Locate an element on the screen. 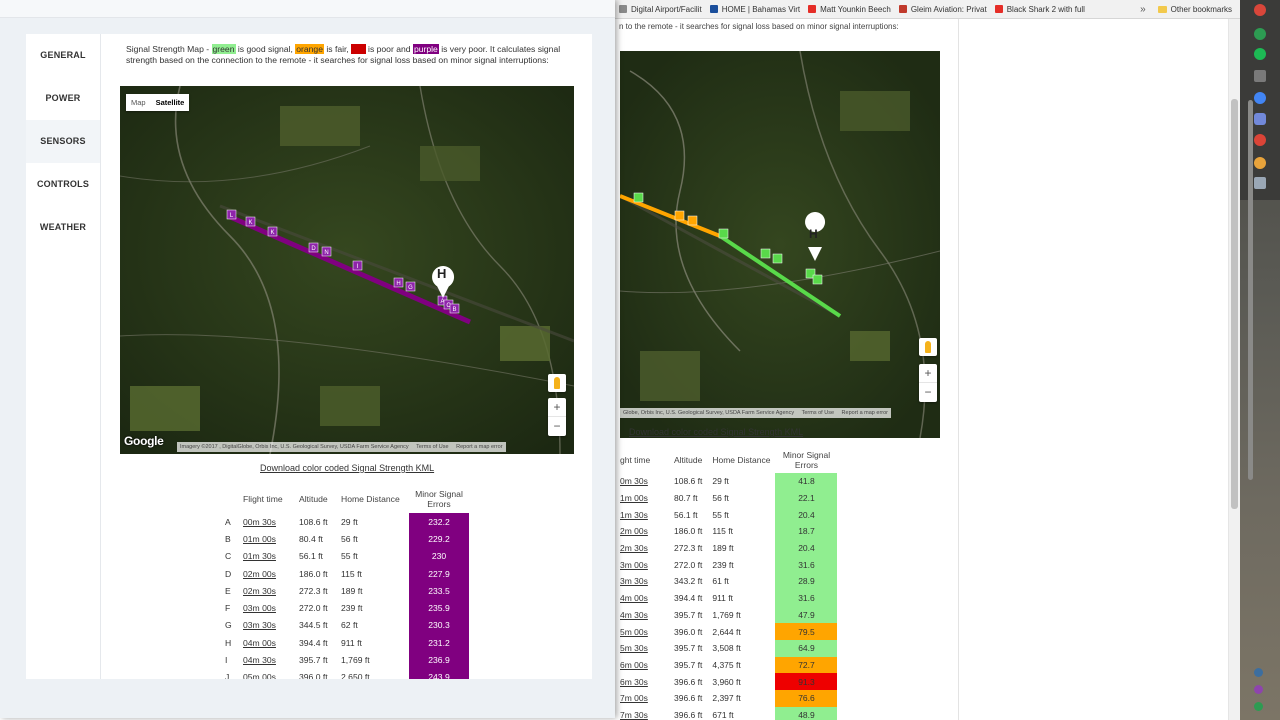  bg-scrollbar is located at coordinates (1234, 369).